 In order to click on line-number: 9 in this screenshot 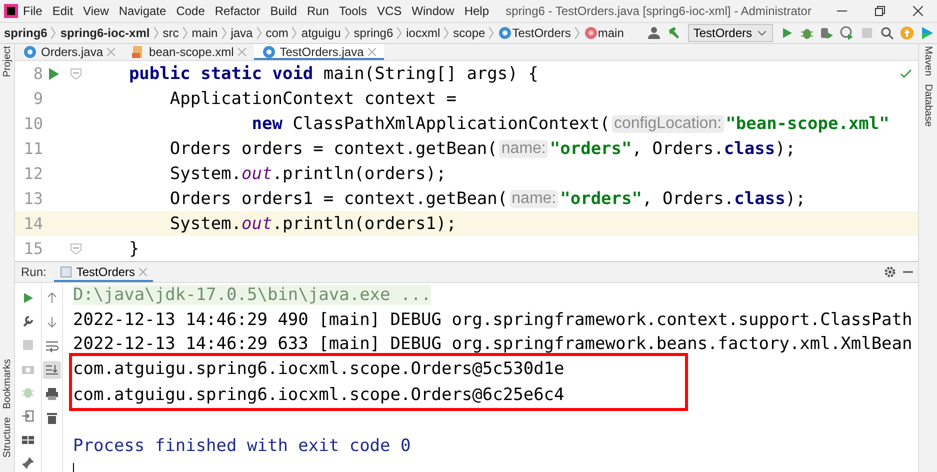, I will do `click(37, 98)`.